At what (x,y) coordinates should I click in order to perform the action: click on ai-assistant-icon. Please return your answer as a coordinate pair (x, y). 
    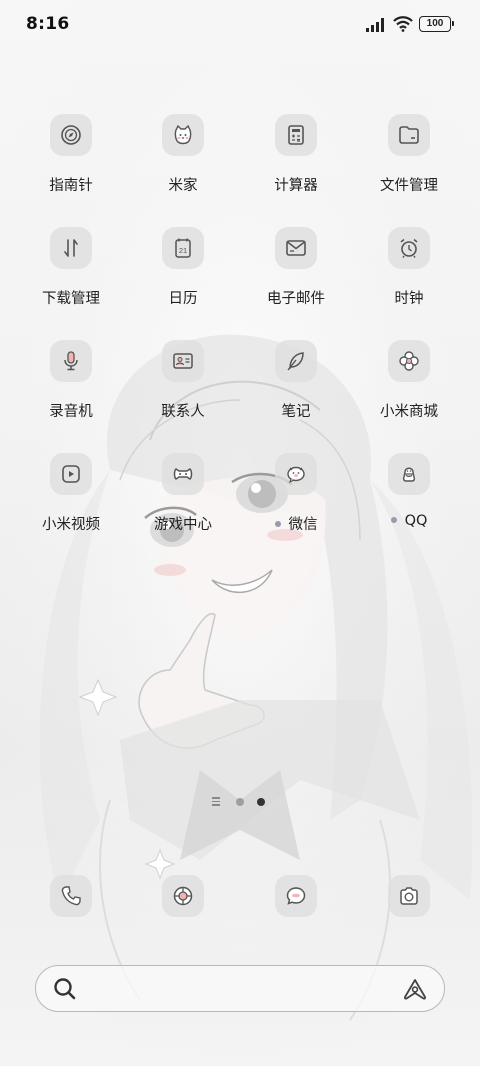
    Looking at the image, I should click on (415, 989).